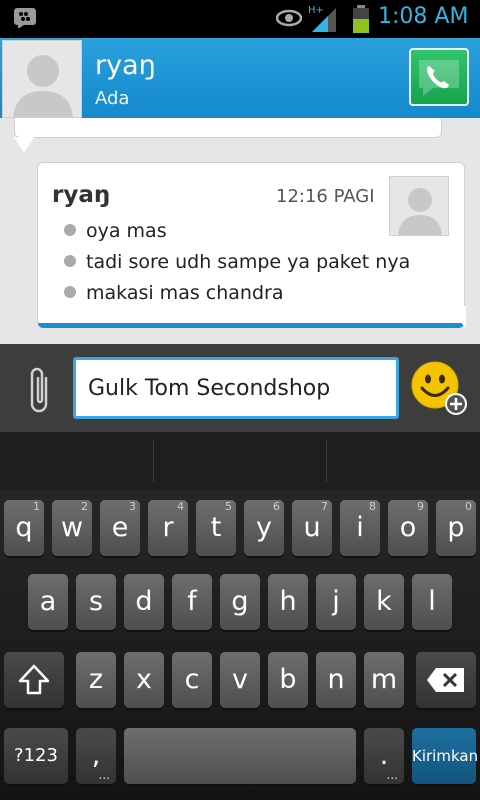 Image resolution: width=480 pixels, height=800 pixels. I want to click on key-r: r4, so click(168, 528).